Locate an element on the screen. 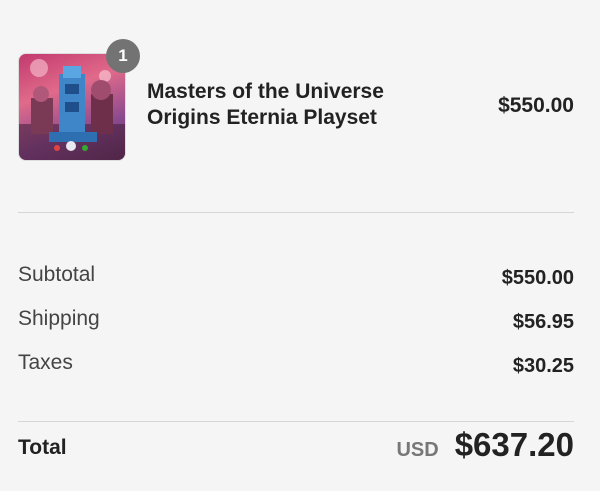  total-value: $637.20 is located at coordinates (514, 444).